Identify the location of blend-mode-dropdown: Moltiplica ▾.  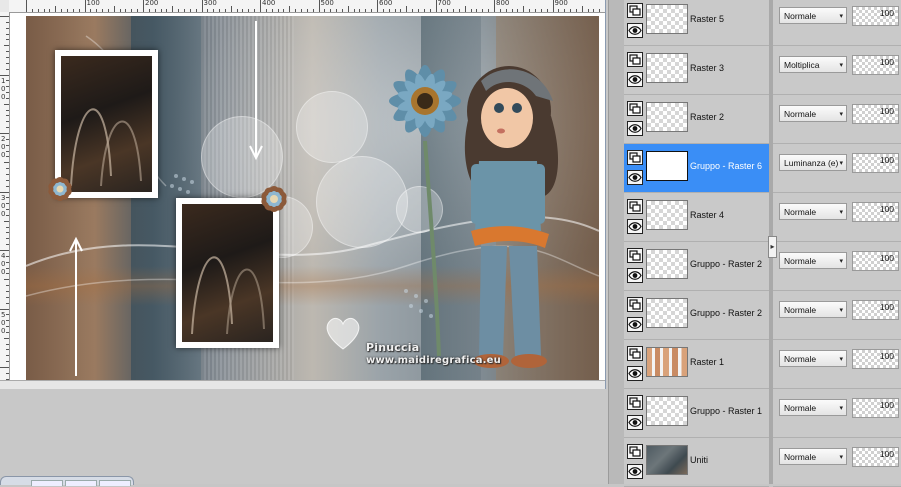
(813, 64).